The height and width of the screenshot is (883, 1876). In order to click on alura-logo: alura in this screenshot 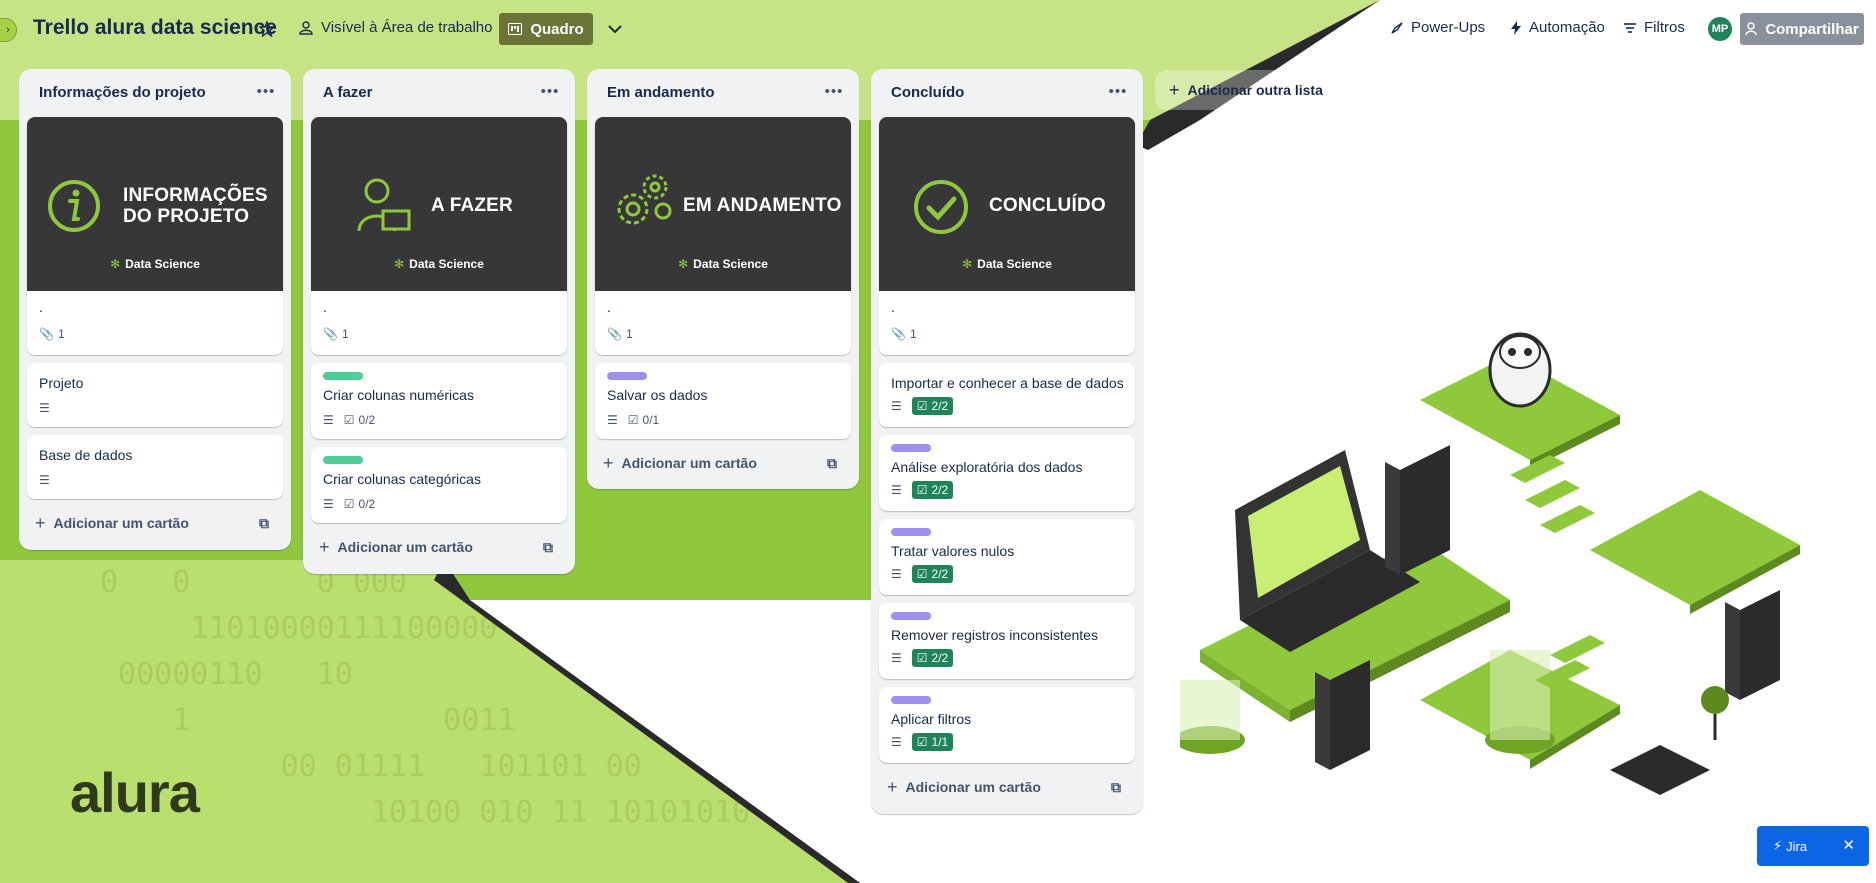, I will do `click(135, 792)`.